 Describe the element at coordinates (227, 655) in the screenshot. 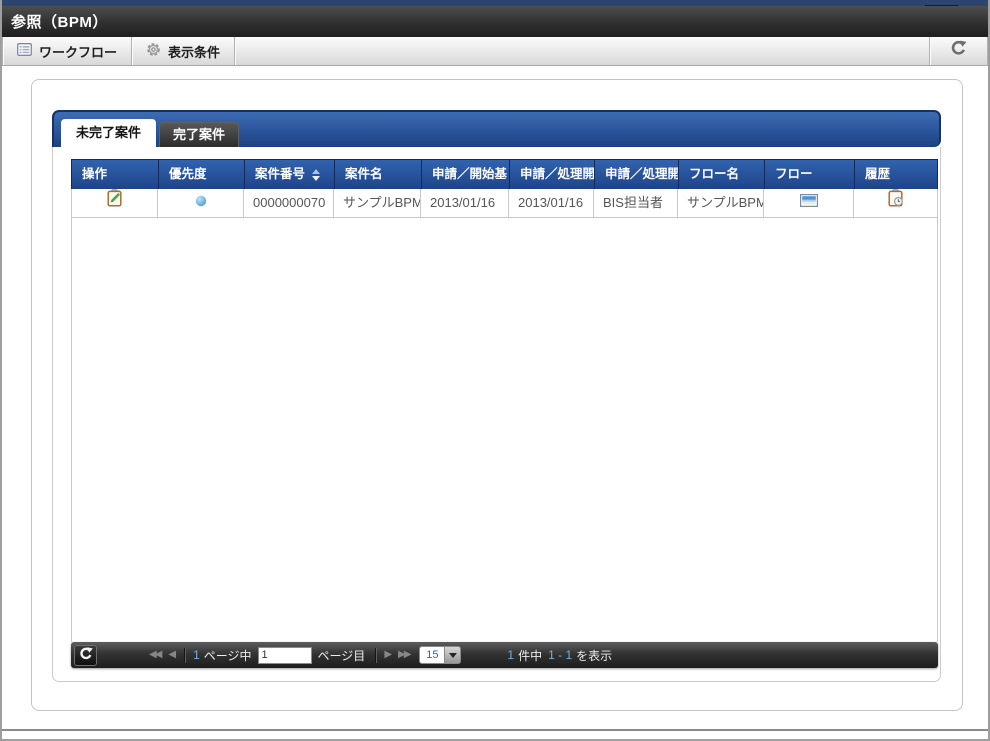

I see `pages-label: ページ中` at that location.